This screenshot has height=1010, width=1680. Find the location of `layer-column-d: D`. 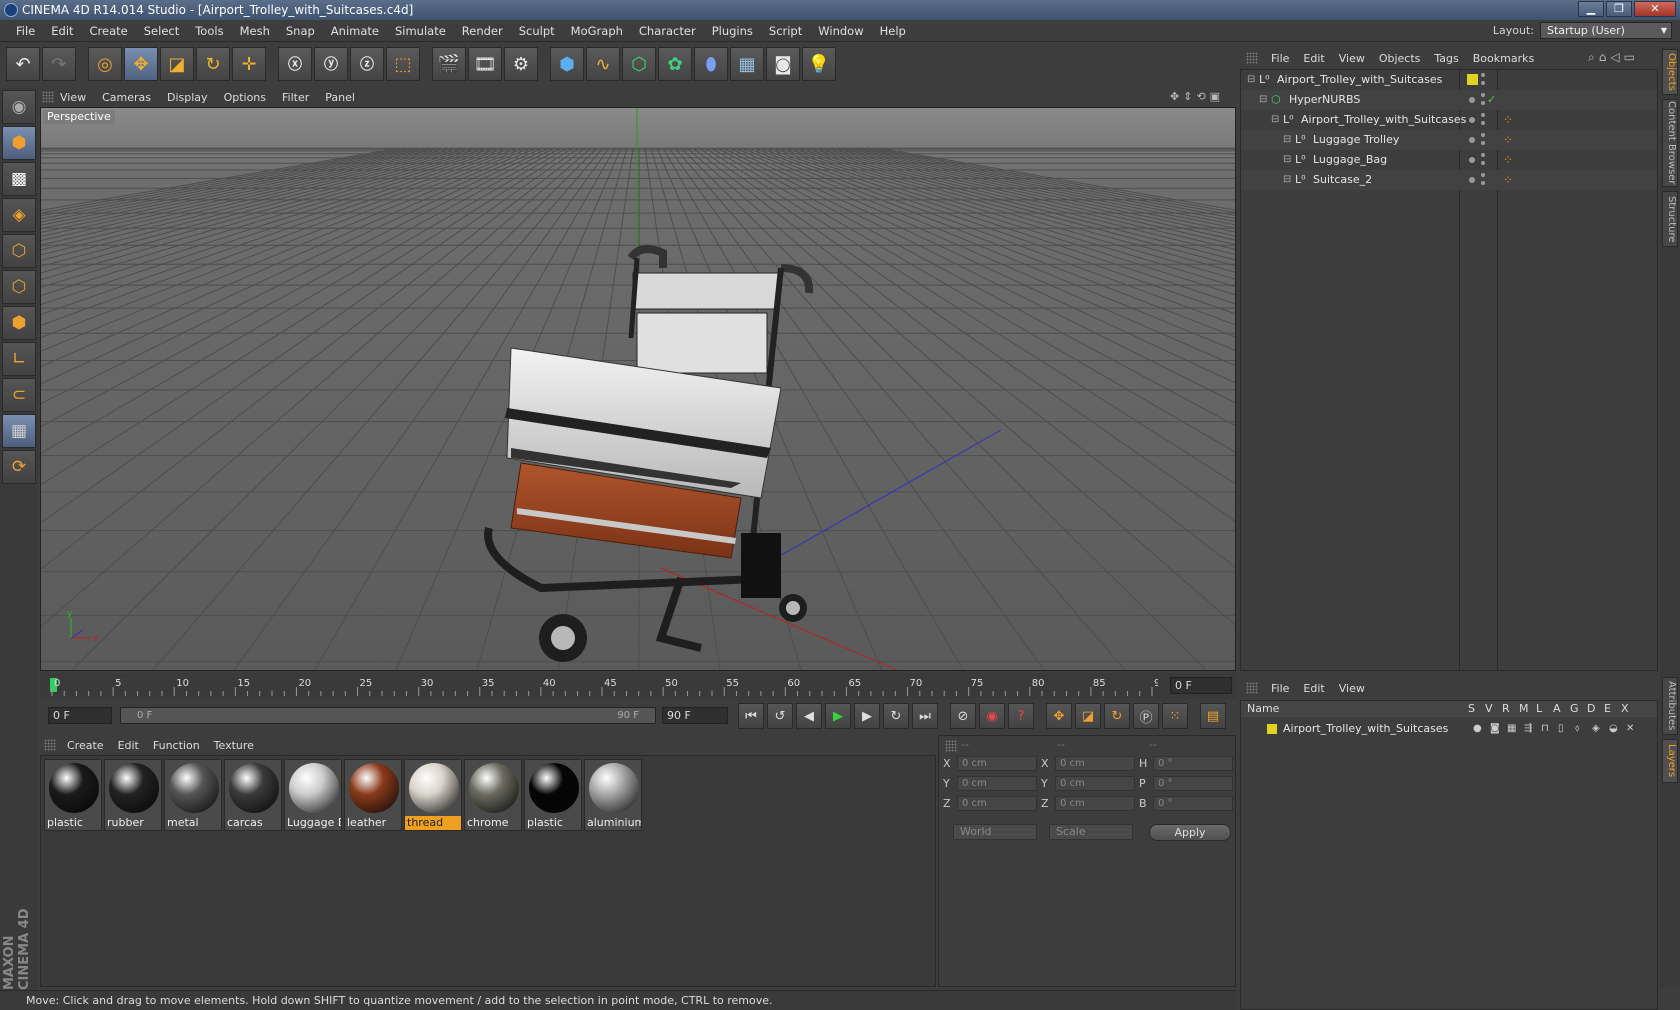

layer-column-d: D is located at coordinates (1591, 709).